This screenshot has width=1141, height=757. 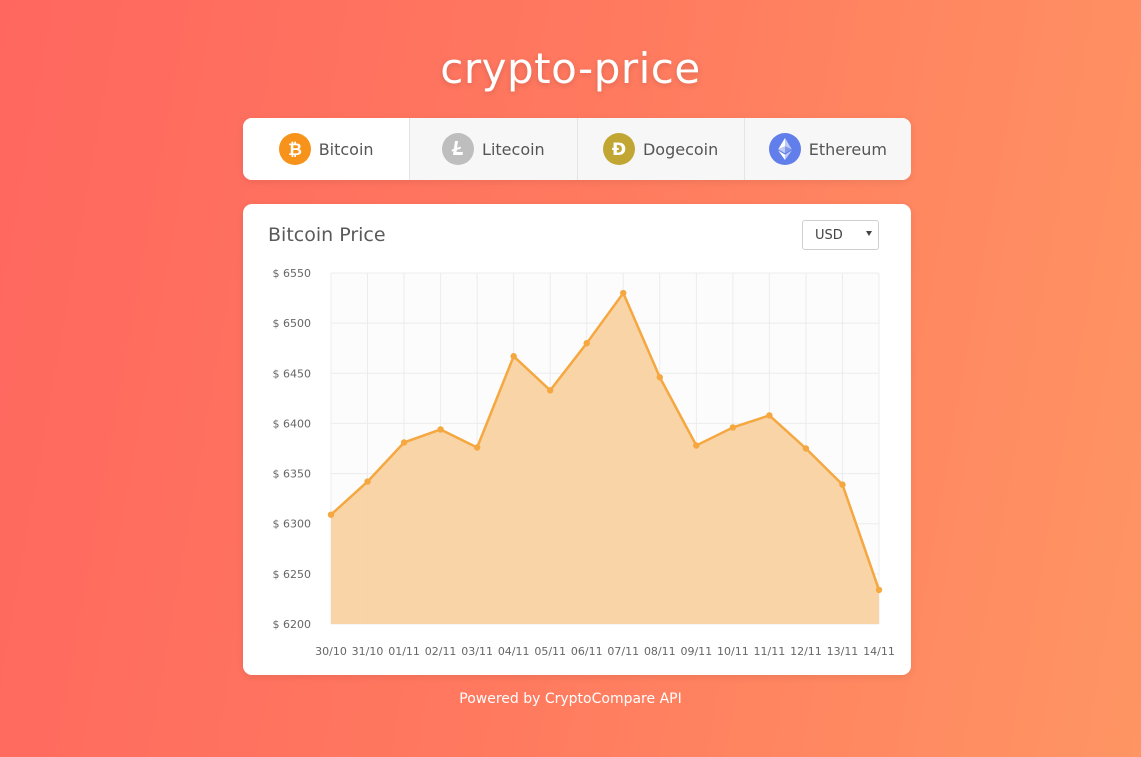 What do you see at coordinates (733, 651) in the screenshot?
I see `x-tick-label: 10/11` at bounding box center [733, 651].